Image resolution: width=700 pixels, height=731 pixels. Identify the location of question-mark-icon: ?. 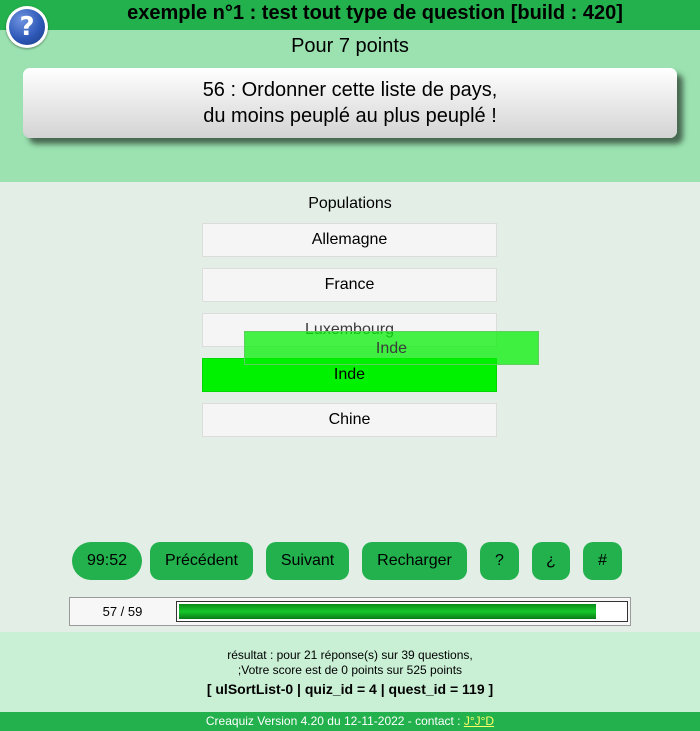
(27, 27).